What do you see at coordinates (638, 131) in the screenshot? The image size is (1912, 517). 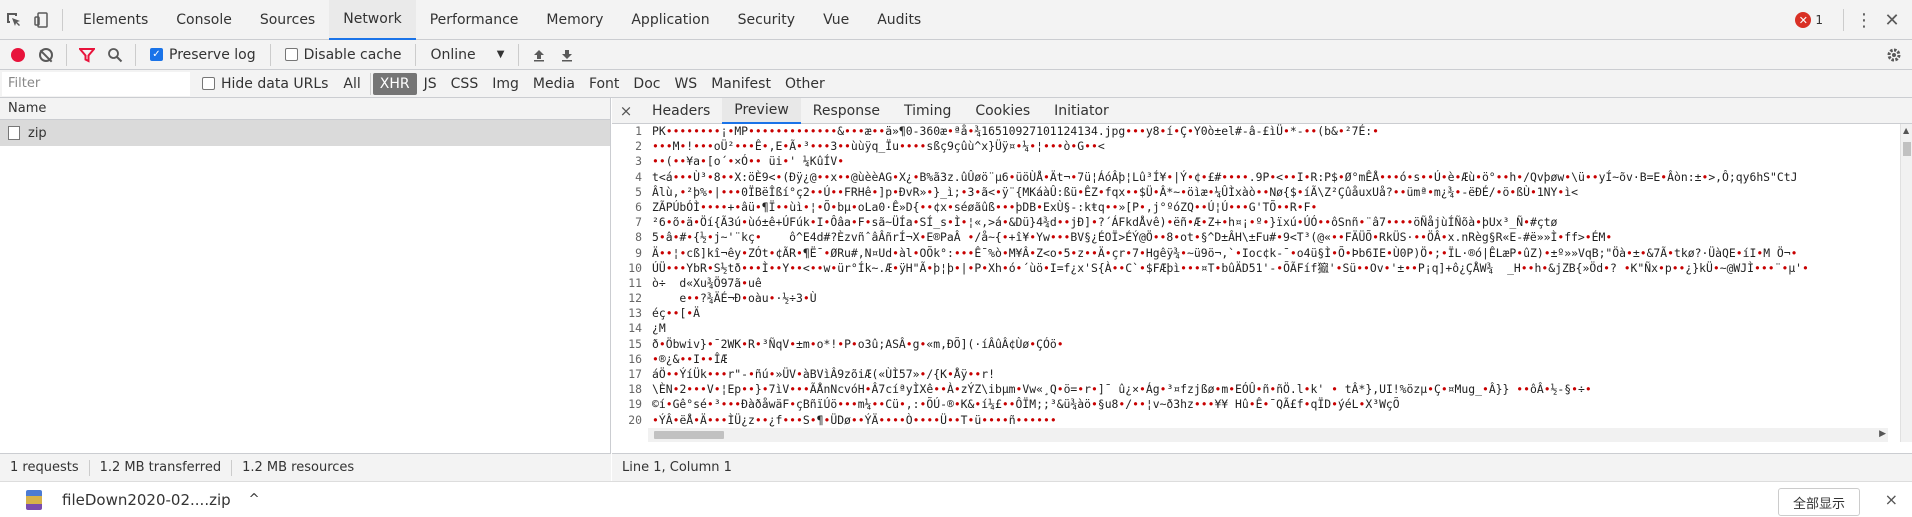 I see `line-number: 1` at bounding box center [638, 131].